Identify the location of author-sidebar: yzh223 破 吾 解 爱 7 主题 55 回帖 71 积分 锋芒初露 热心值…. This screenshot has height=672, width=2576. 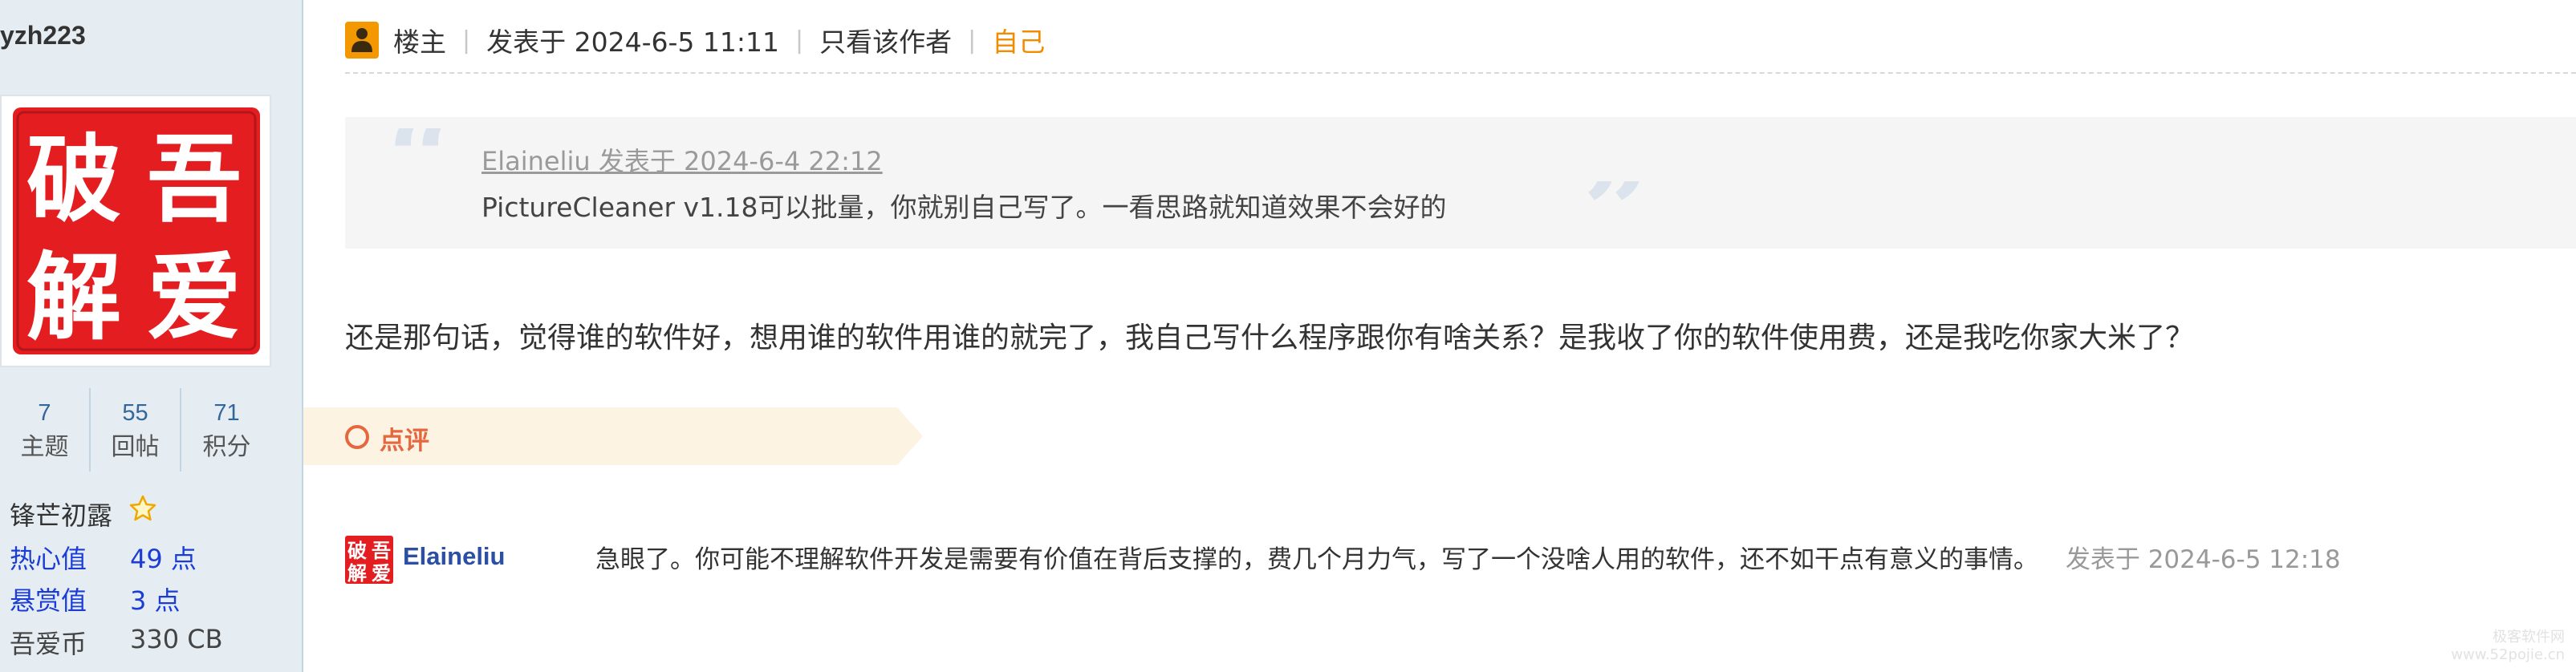
(151, 336).